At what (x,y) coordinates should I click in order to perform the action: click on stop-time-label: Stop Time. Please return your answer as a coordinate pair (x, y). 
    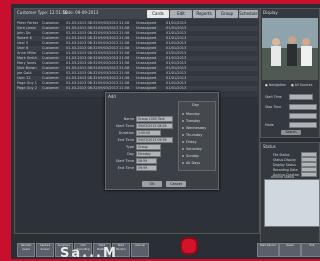
    Looking at the image, I should click on (273, 107).